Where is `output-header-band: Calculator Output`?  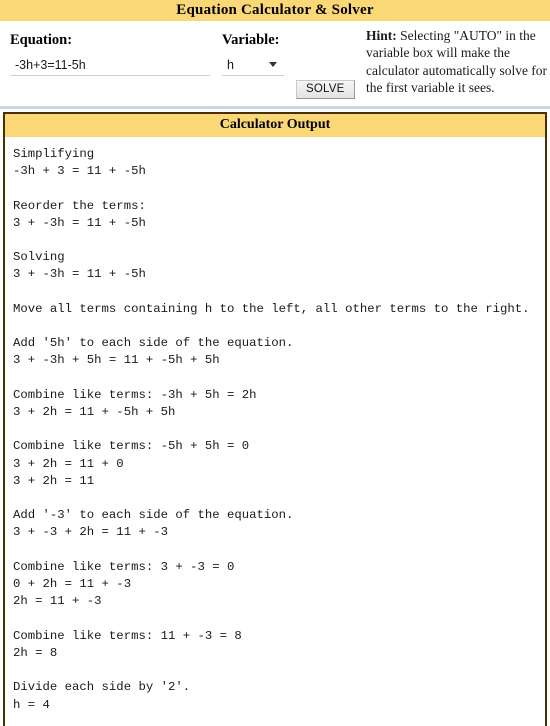
output-header-band: Calculator Output is located at coordinates (275, 125).